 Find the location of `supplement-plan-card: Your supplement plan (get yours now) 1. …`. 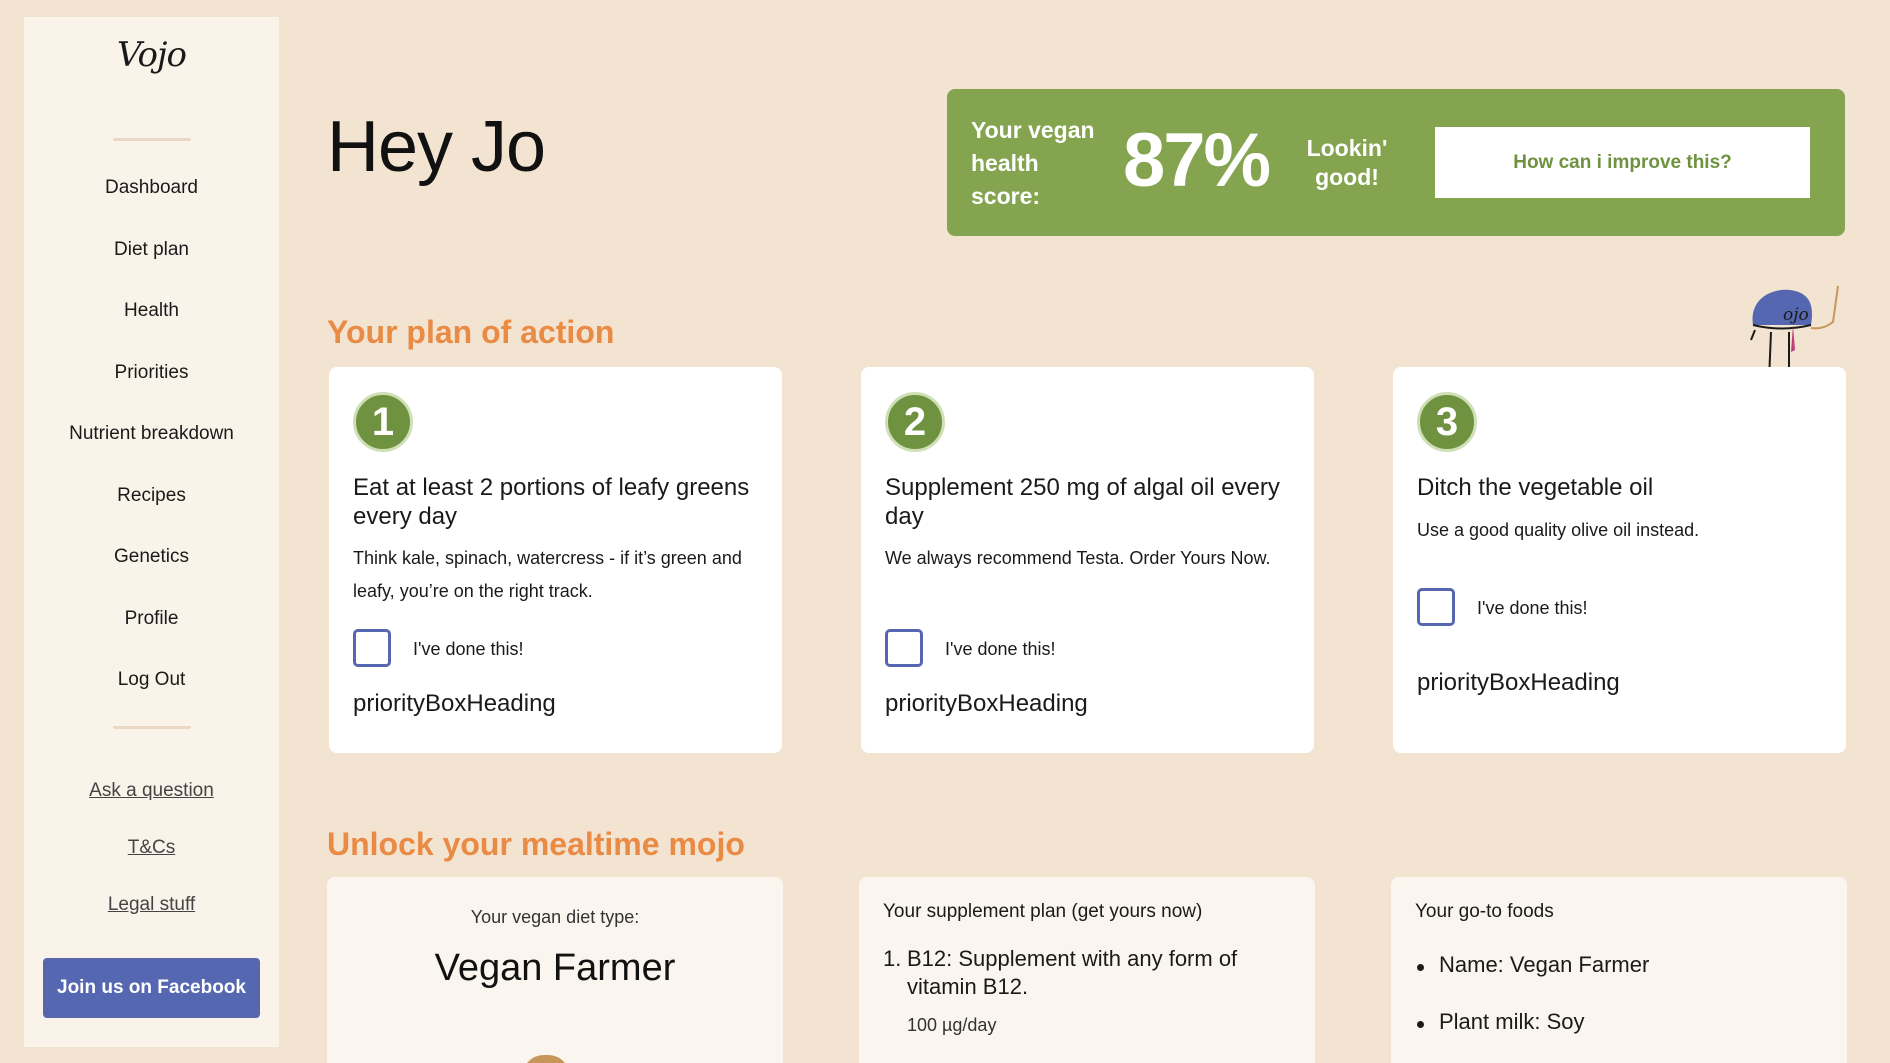

supplement-plan-card: Your supplement plan (get yours now) 1. … is located at coordinates (1087, 970).